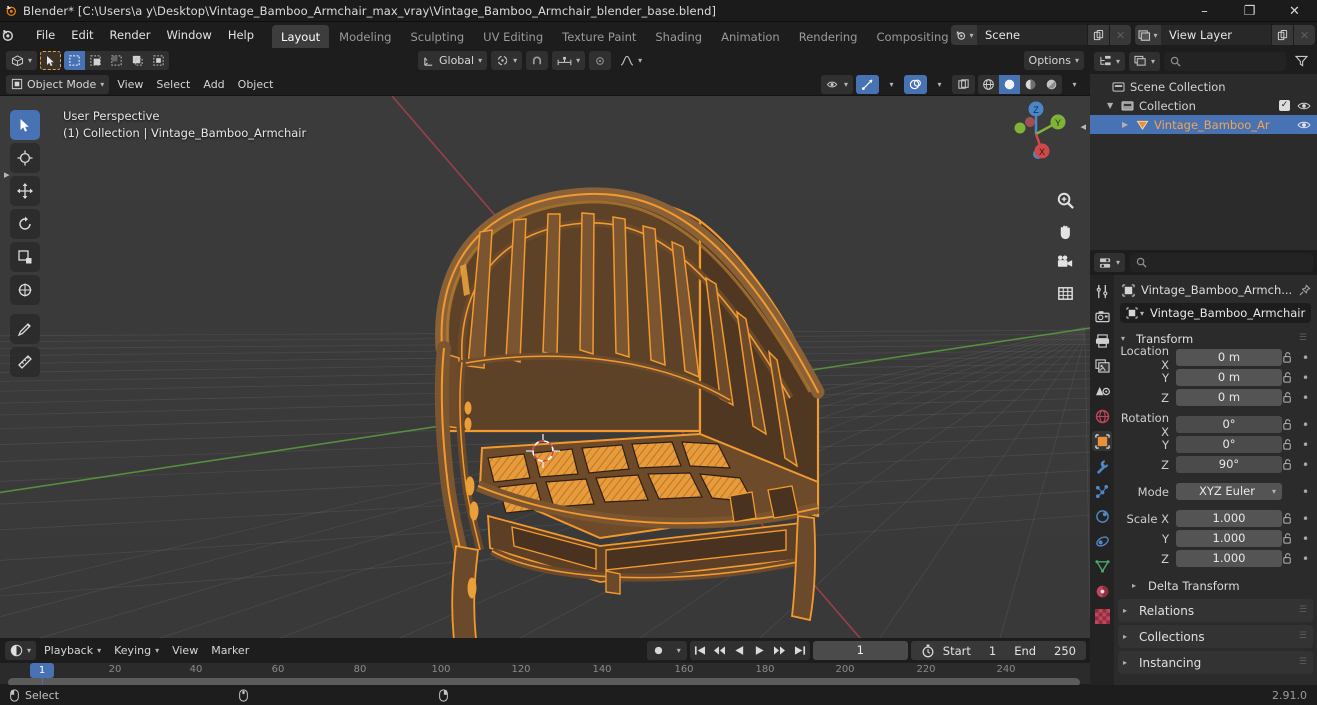 The width and height of the screenshot is (1317, 705). What do you see at coordinates (678, 37) in the screenshot?
I see `workspace-tab-shading: Shading` at bounding box center [678, 37].